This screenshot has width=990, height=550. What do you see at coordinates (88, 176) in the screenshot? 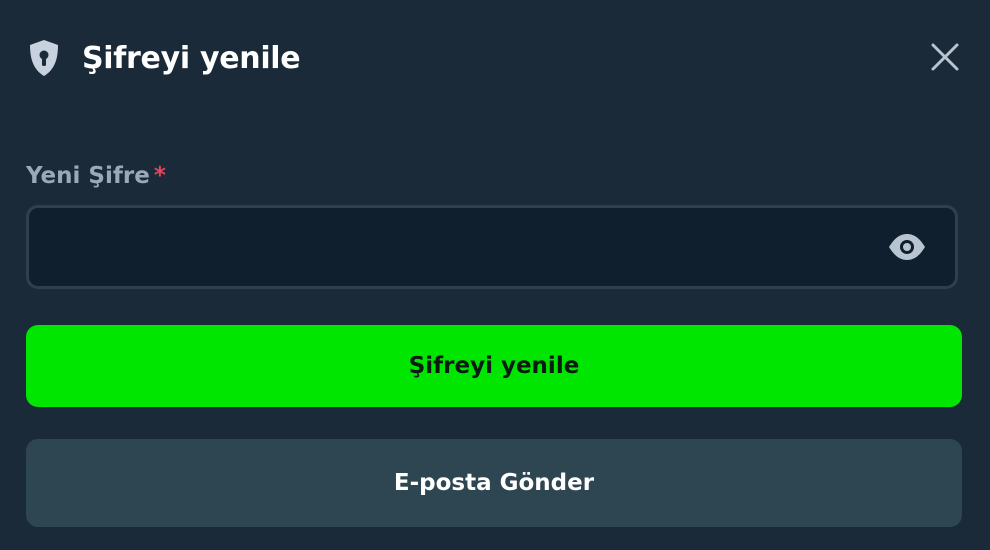
I see `new-password-label-text: Yeni Şifre` at bounding box center [88, 176].